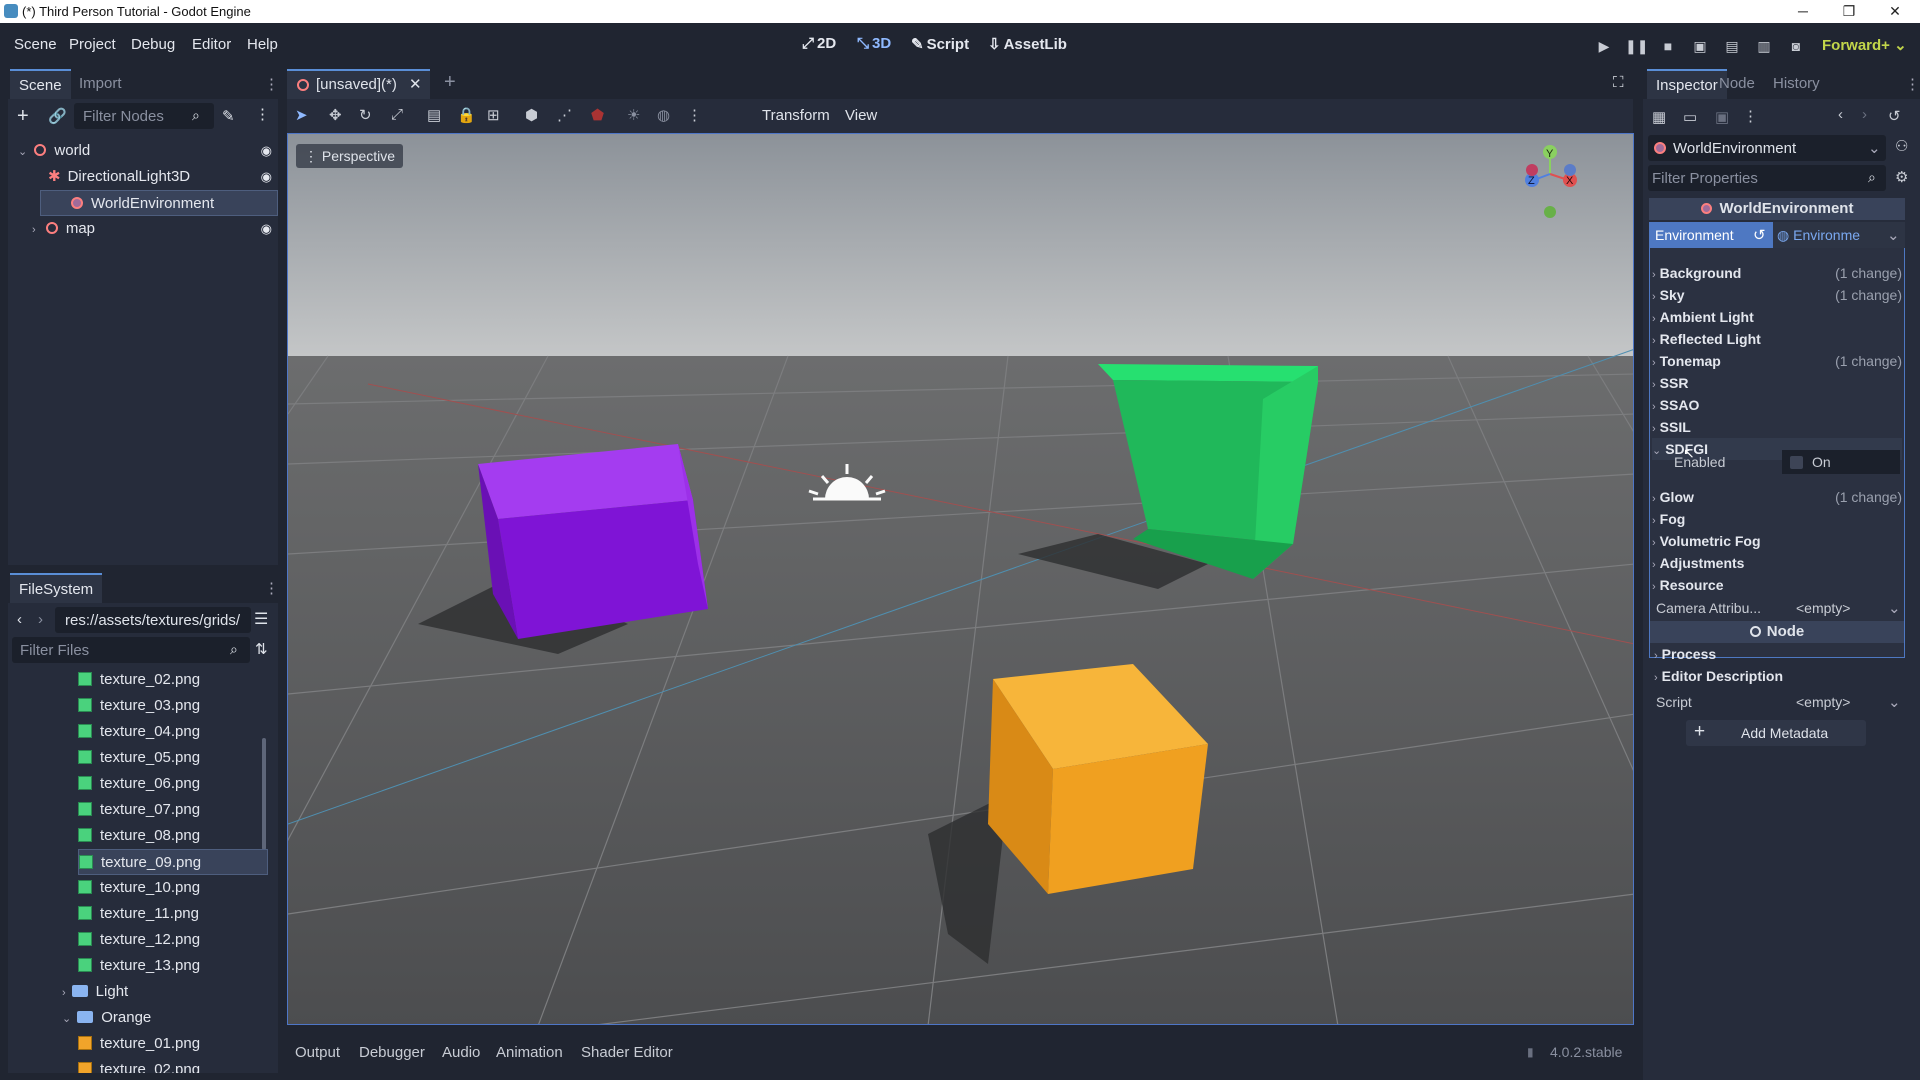 Image resolution: width=1920 pixels, height=1080 pixels. Describe the element at coordinates (874, 43) in the screenshot. I see `mode-3d-button: ⤡ 3D` at that location.